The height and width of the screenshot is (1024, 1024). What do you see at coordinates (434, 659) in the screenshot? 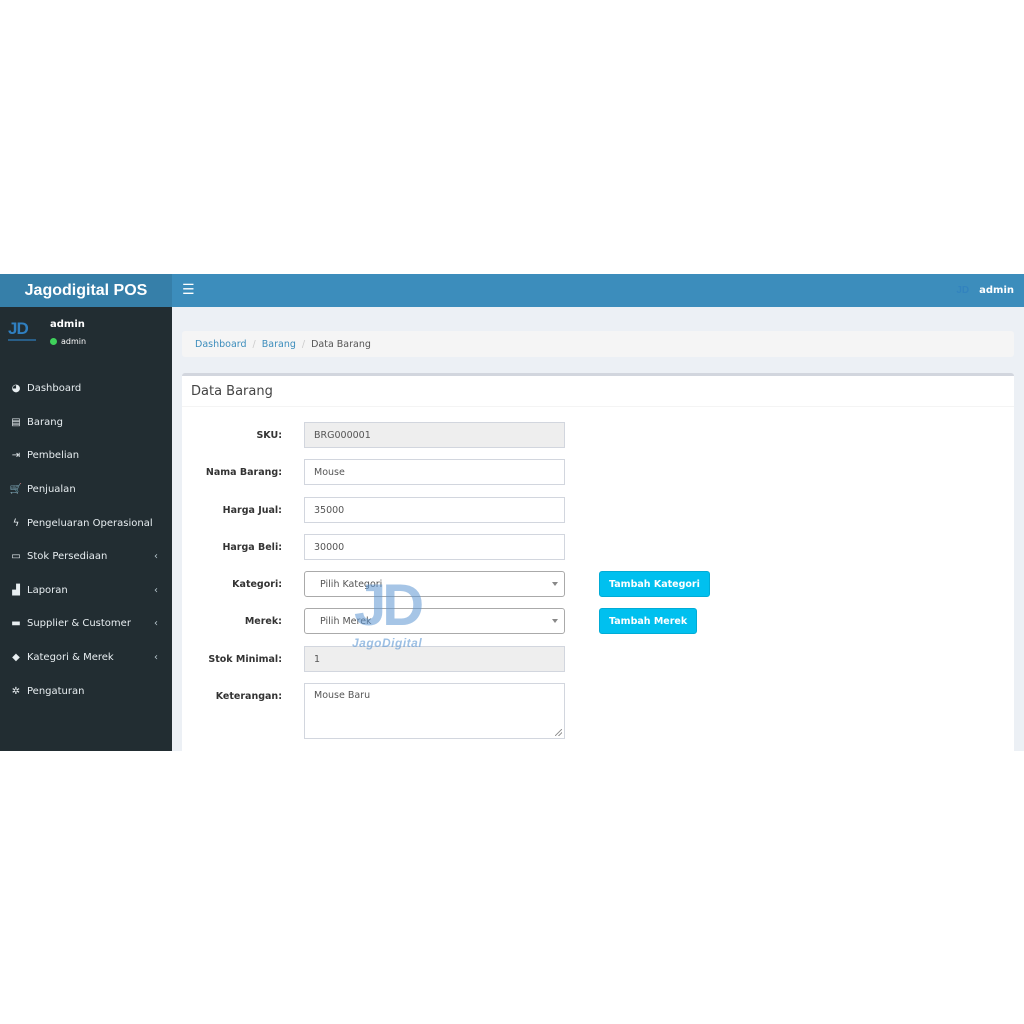
I see `stok-minimal-field: 1` at bounding box center [434, 659].